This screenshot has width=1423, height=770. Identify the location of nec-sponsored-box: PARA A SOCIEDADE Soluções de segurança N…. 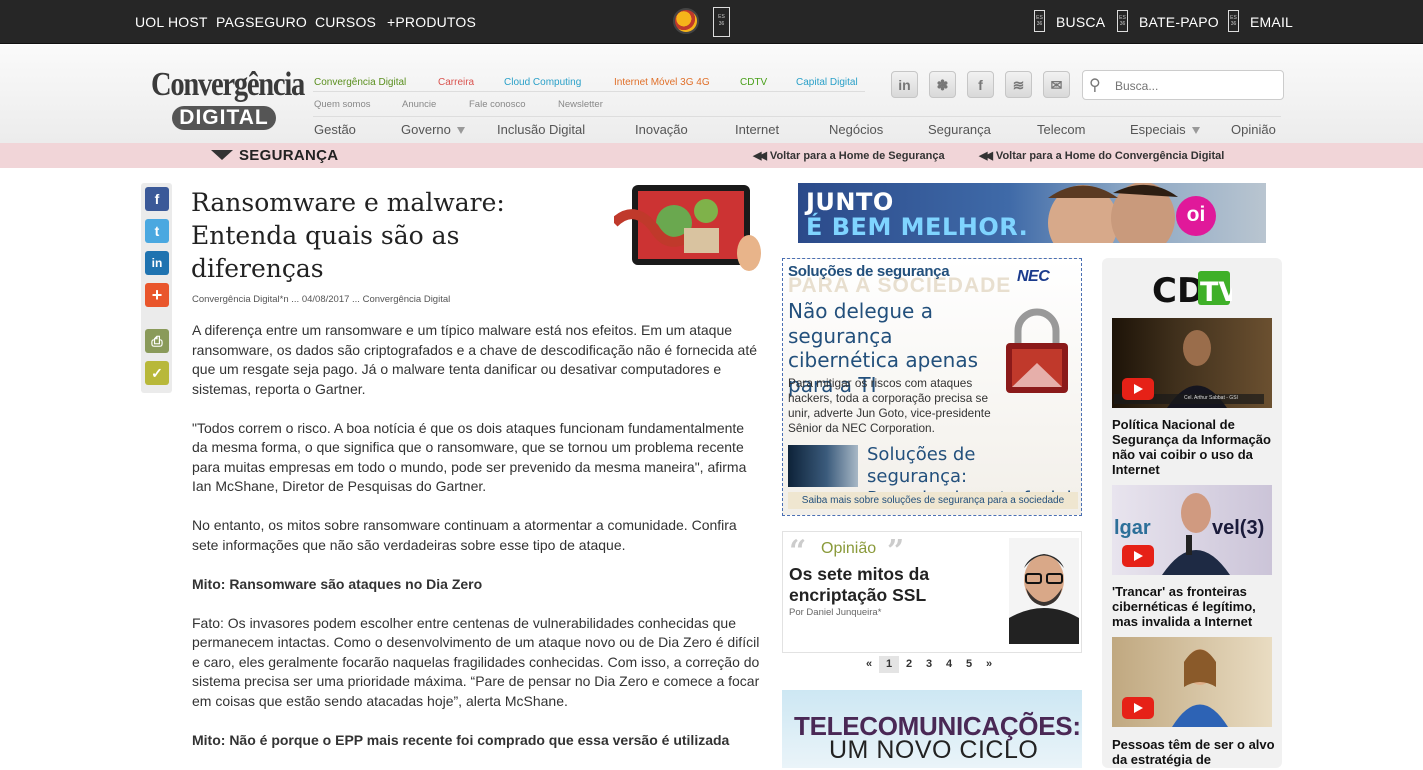
(932, 387).